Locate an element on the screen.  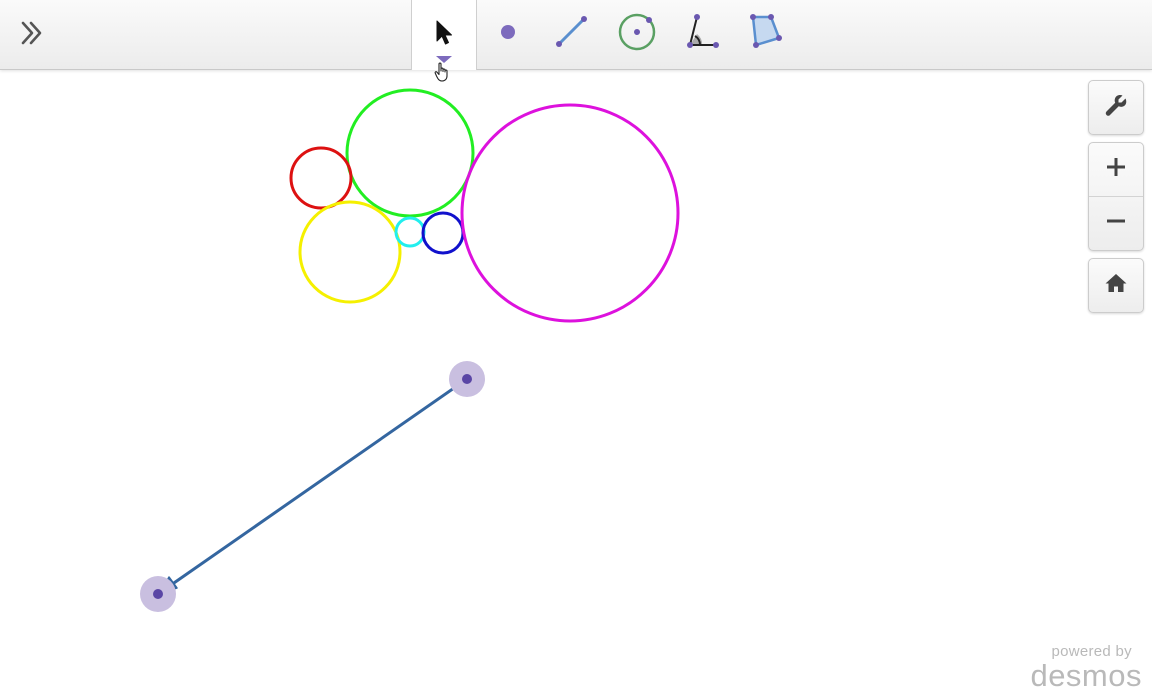
home-icon is located at coordinates (1116, 285).